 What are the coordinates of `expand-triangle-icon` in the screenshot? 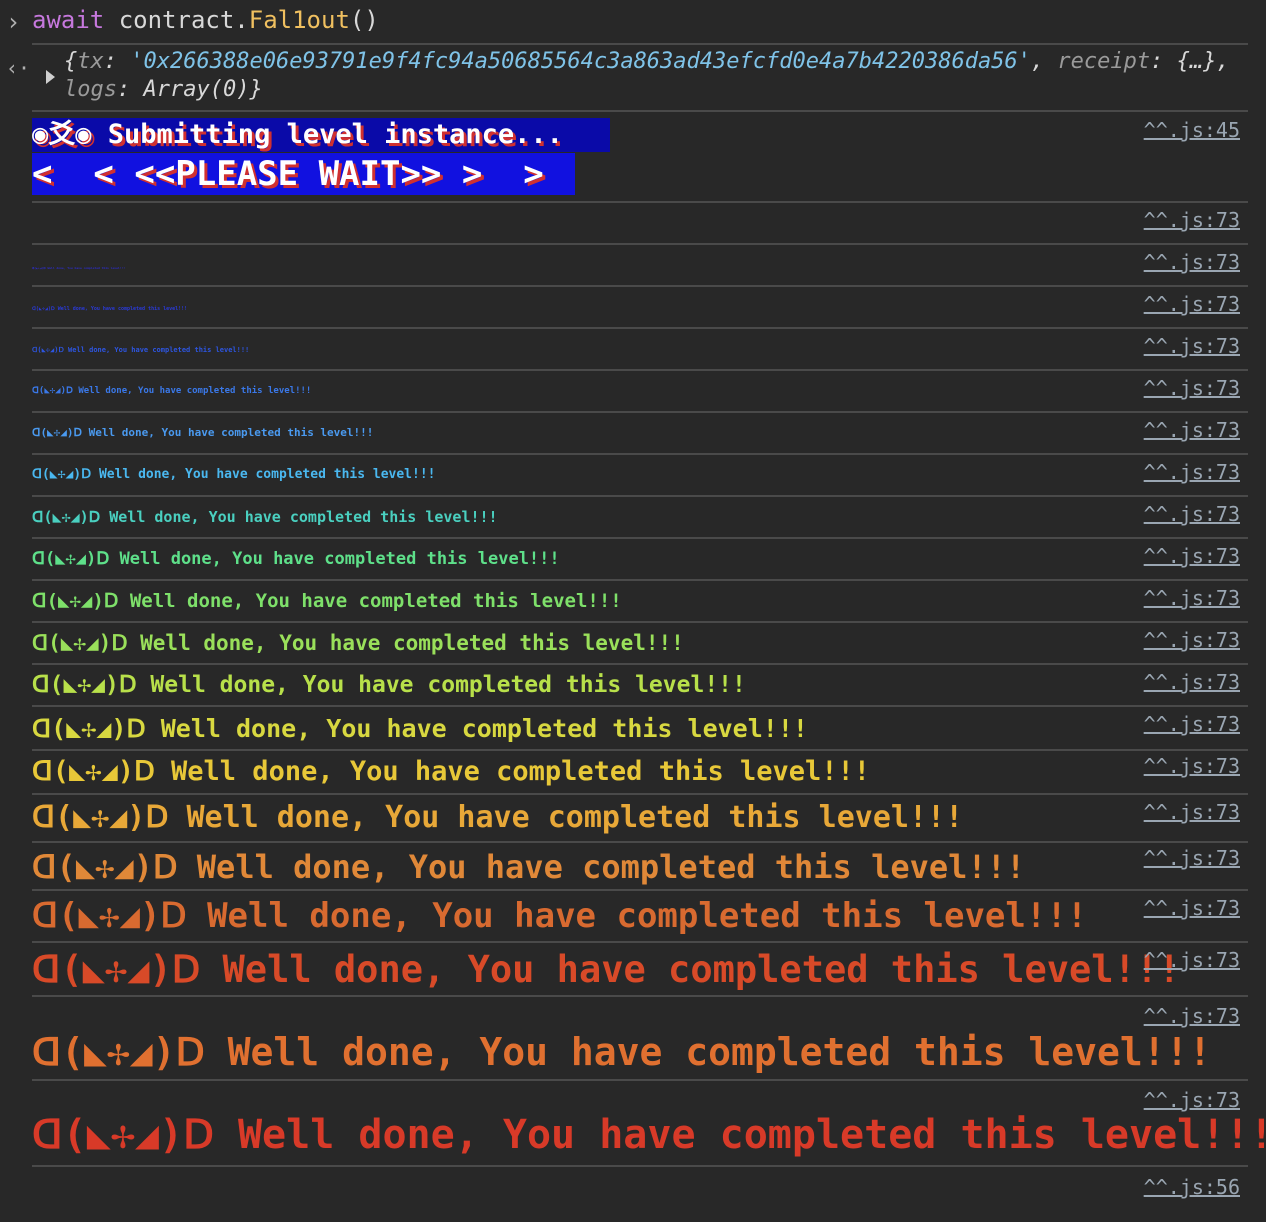 It's located at (50, 77).